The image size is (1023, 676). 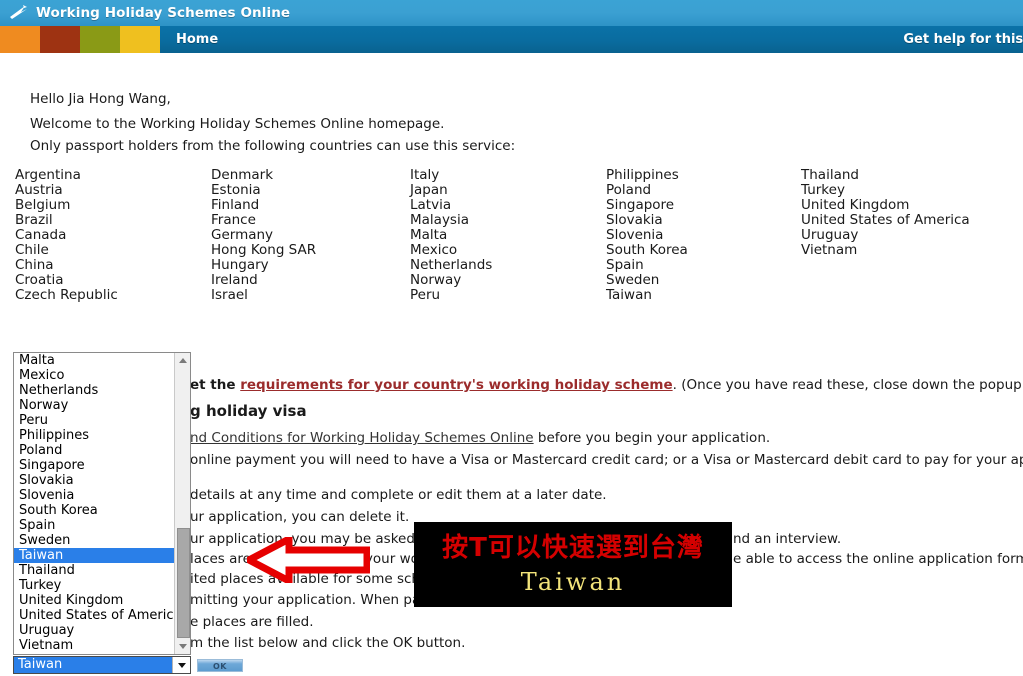 I want to click on annotation-caption-box: 按T可以快速選到台灣 Taiwan, so click(x=573, y=564).